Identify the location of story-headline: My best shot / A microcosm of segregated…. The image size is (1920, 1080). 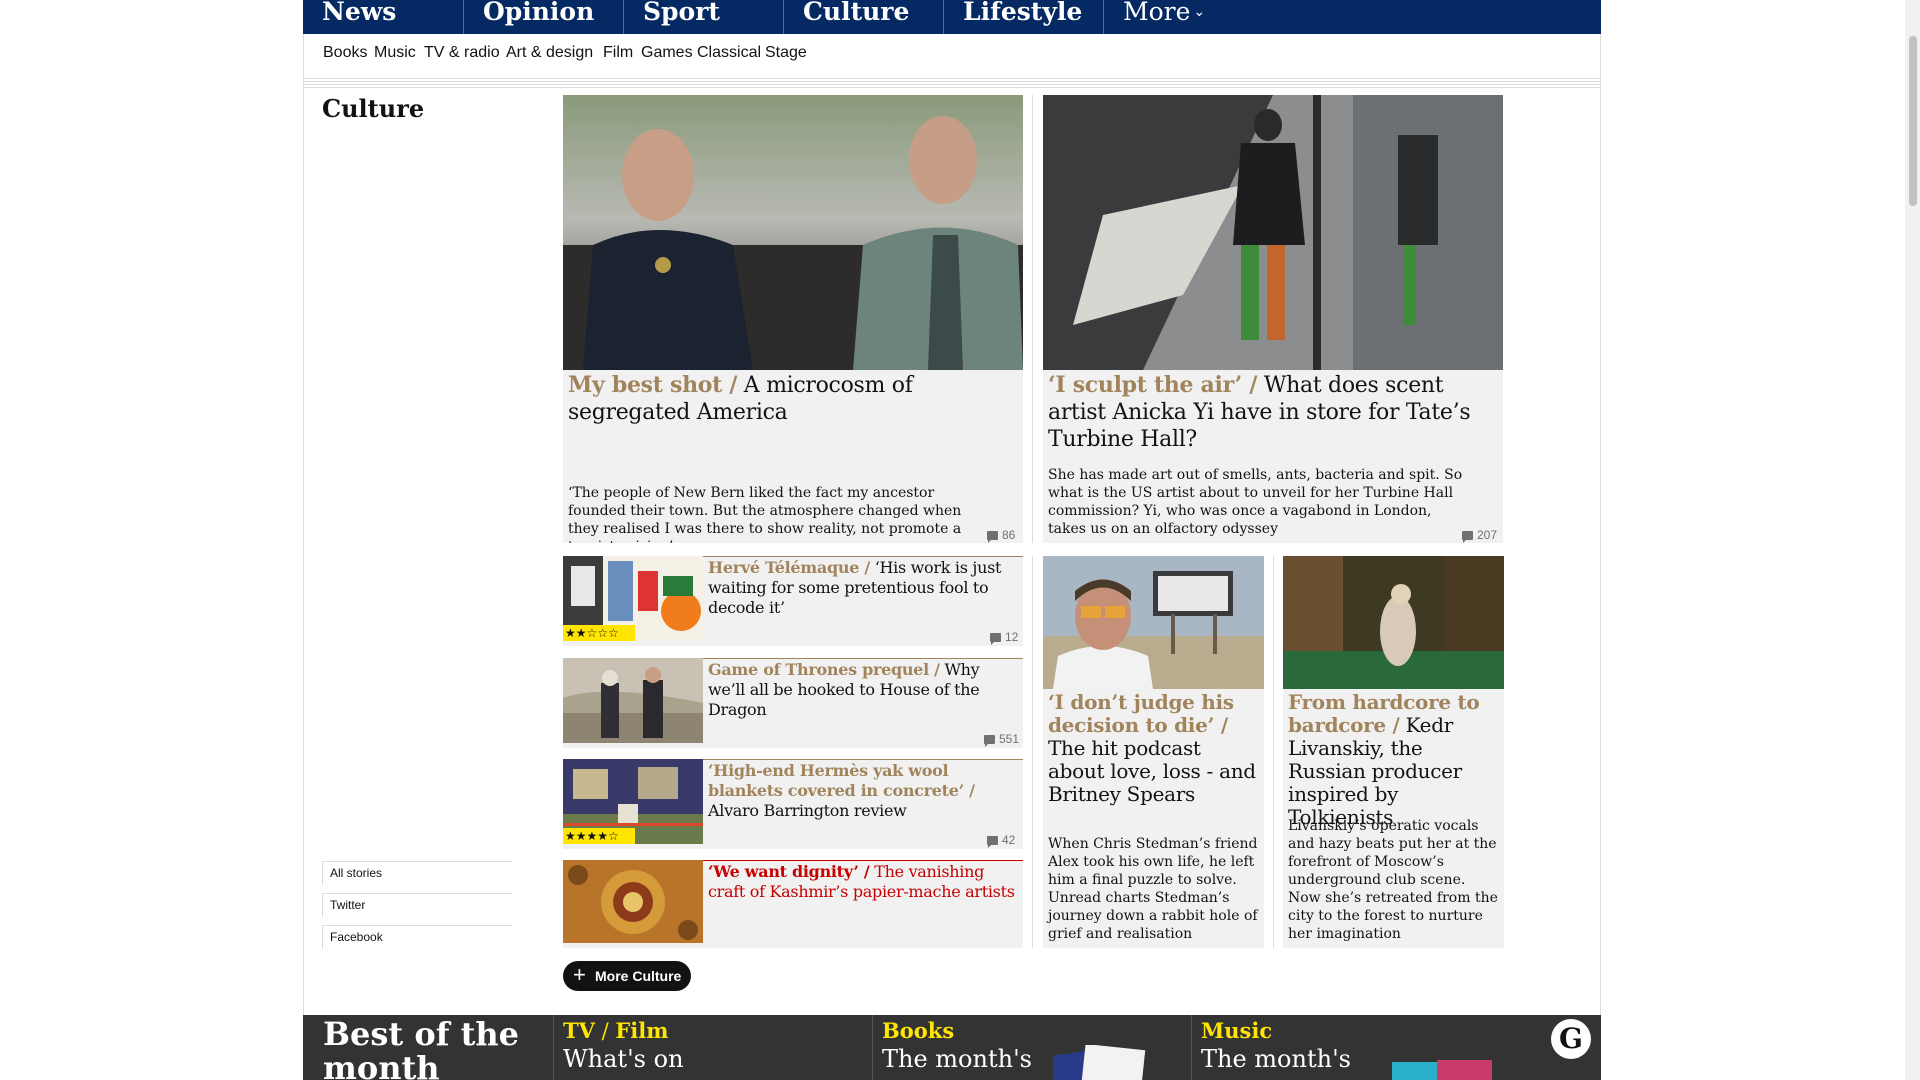
(793, 399).